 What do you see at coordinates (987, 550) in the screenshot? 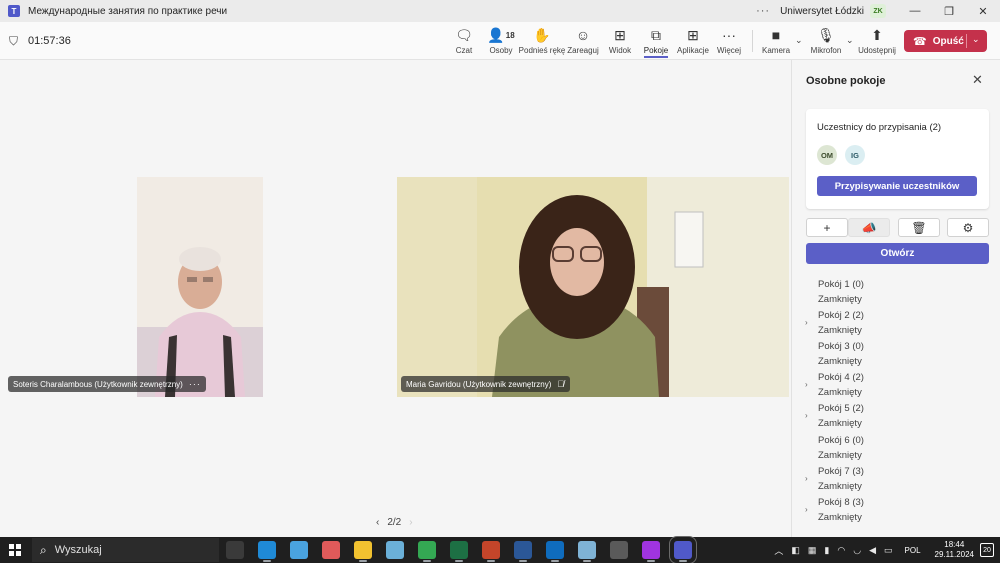
I see `notification-badge: 20` at bounding box center [987, 550].